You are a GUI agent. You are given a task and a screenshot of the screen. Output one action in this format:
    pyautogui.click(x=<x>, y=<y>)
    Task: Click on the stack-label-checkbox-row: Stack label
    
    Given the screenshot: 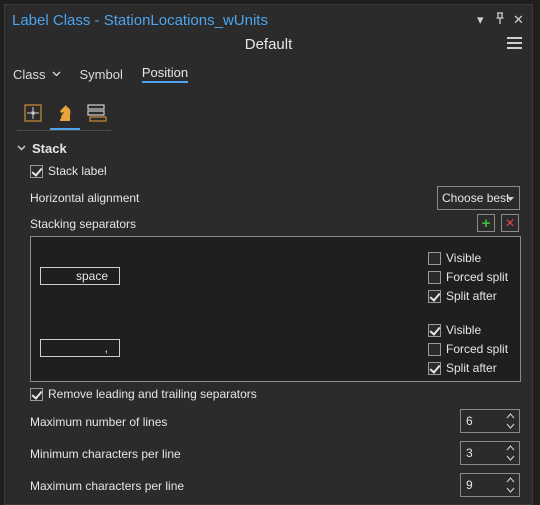 What is the action you would take?
    pyautogui.click(x=68, y=171)
    